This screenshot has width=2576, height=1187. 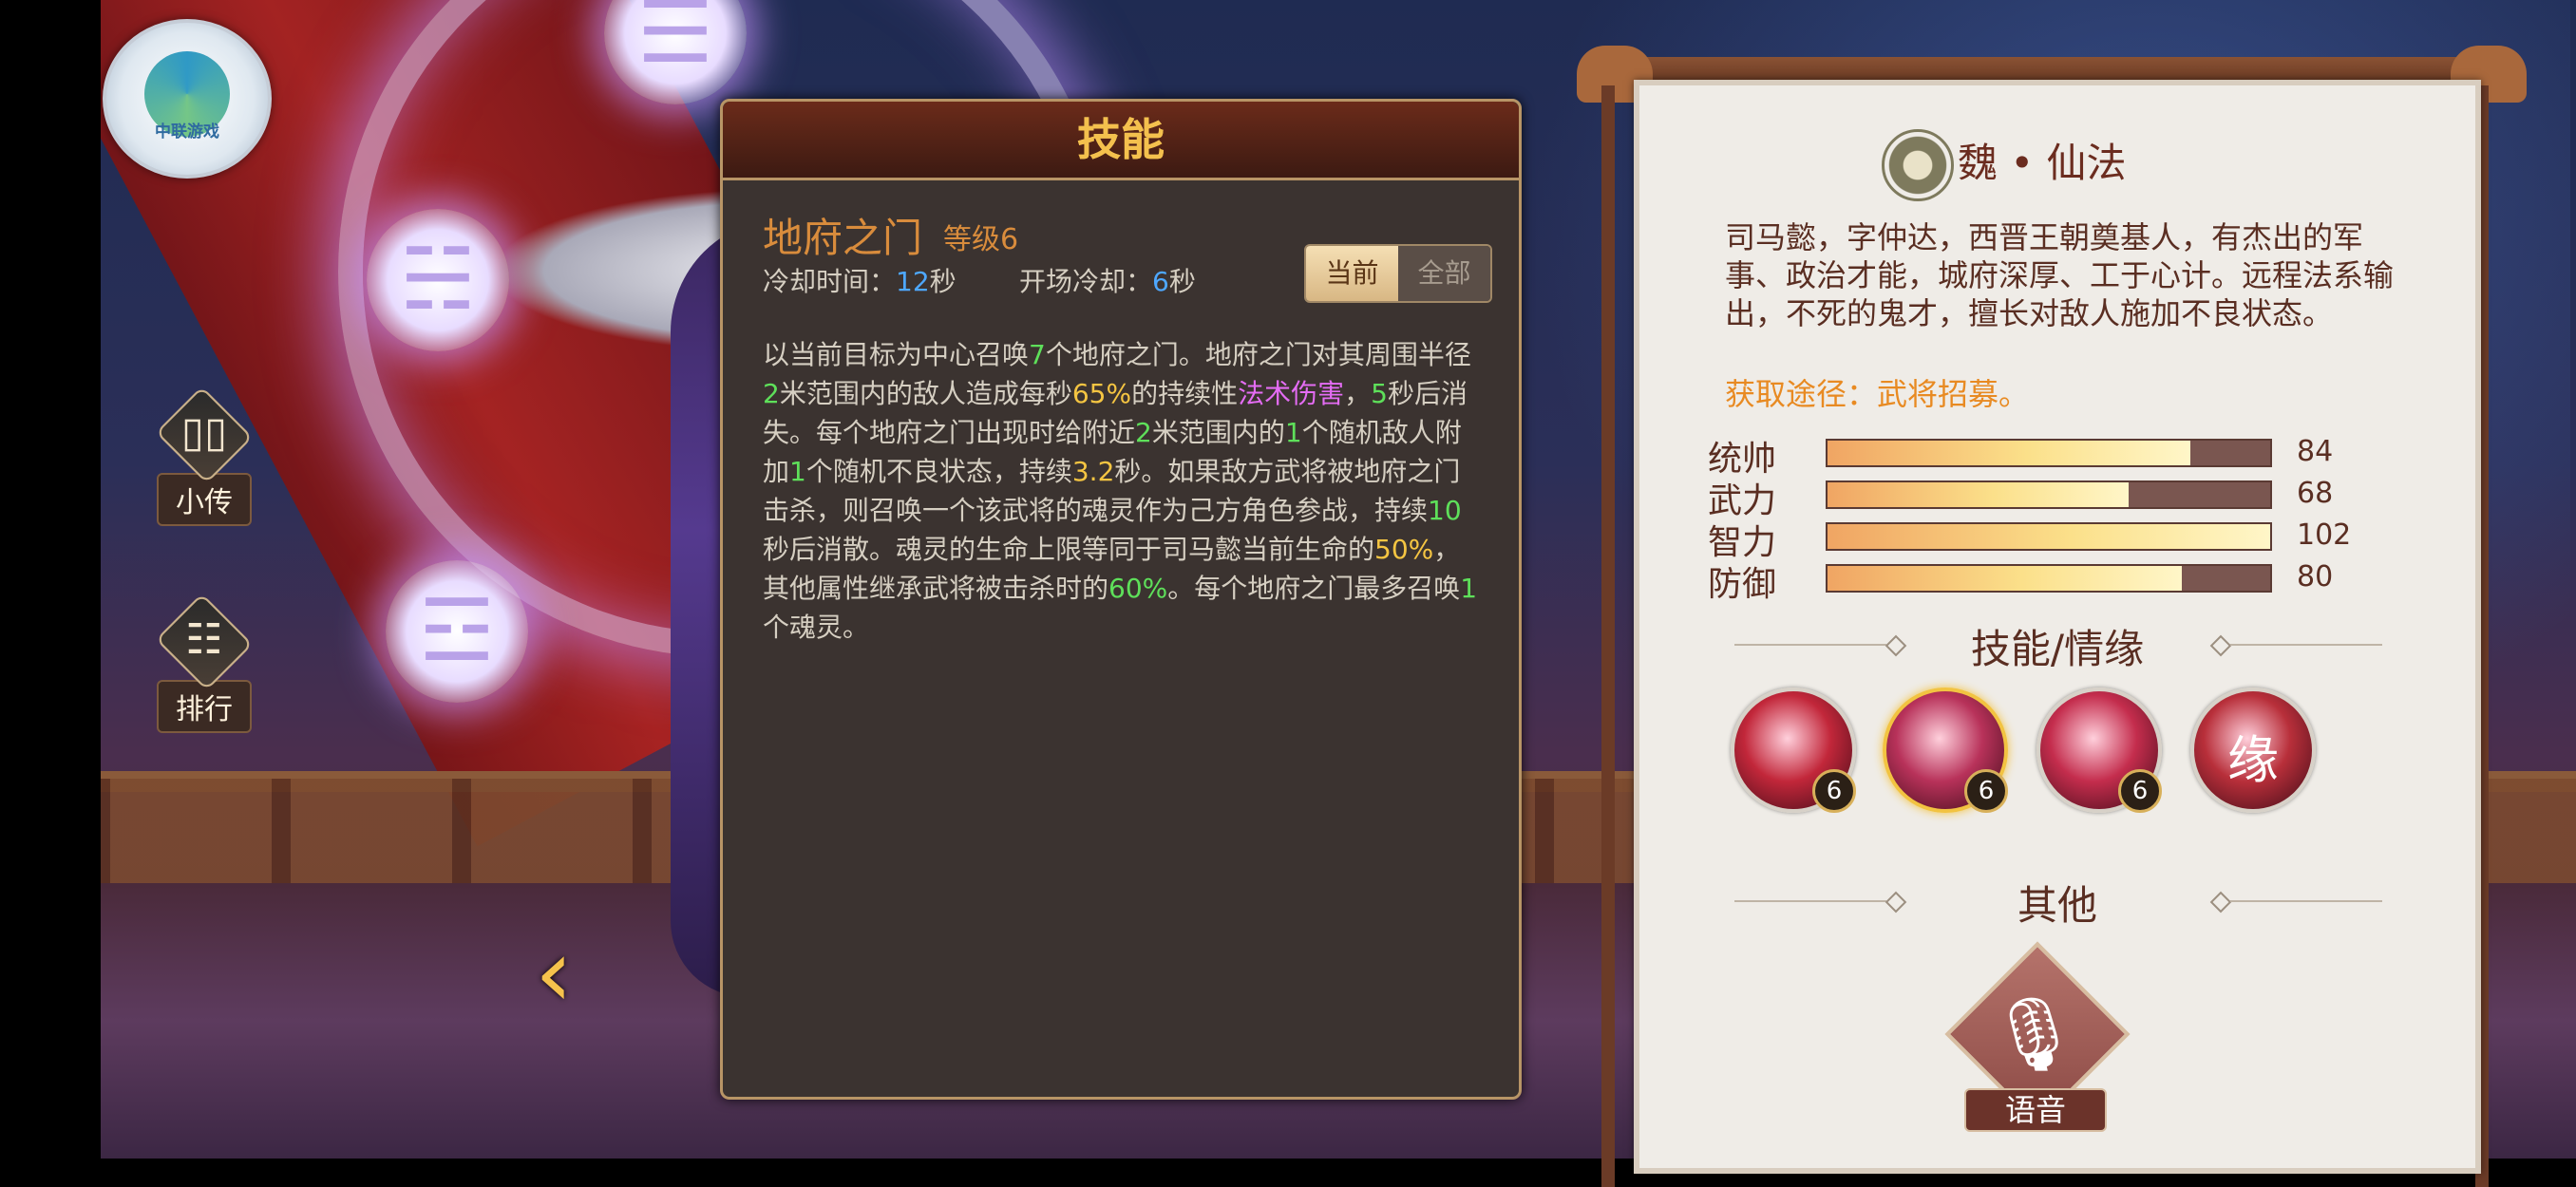 I want to click on description-segment: 。每个地府之门最多召唤, so click(x=1314, y=588).